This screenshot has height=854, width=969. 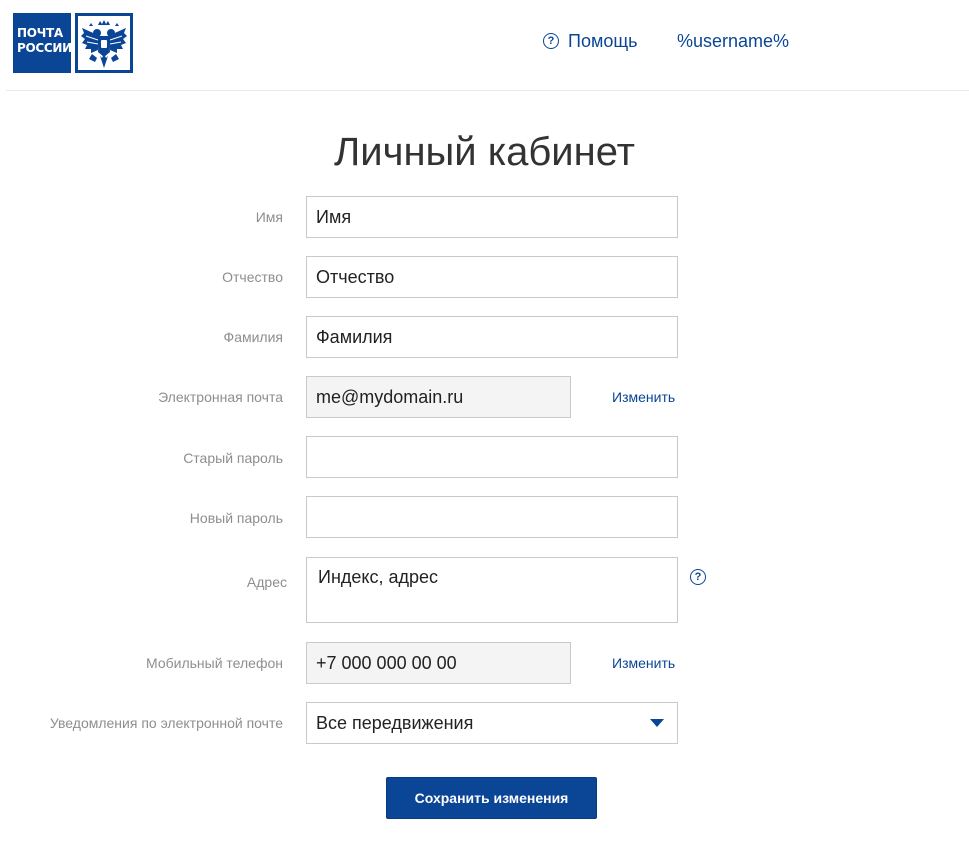 What do you see at coordinates (492, 457) in the screenshot?
I see `old-password-input` at bounding box center [492, 457].